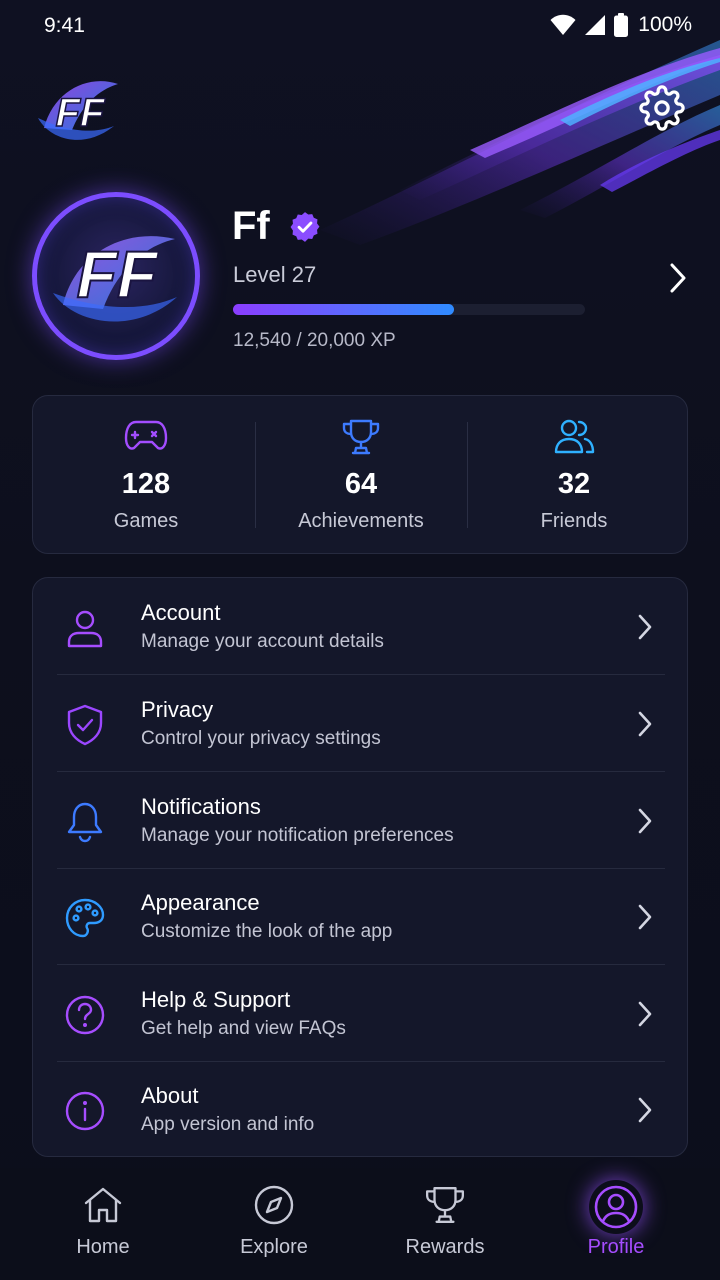 The image size is (720, 1280). What do you see at coordinates (574, 436) in the screenshot?
I see `users-icon` at bounding box center [574, 436].